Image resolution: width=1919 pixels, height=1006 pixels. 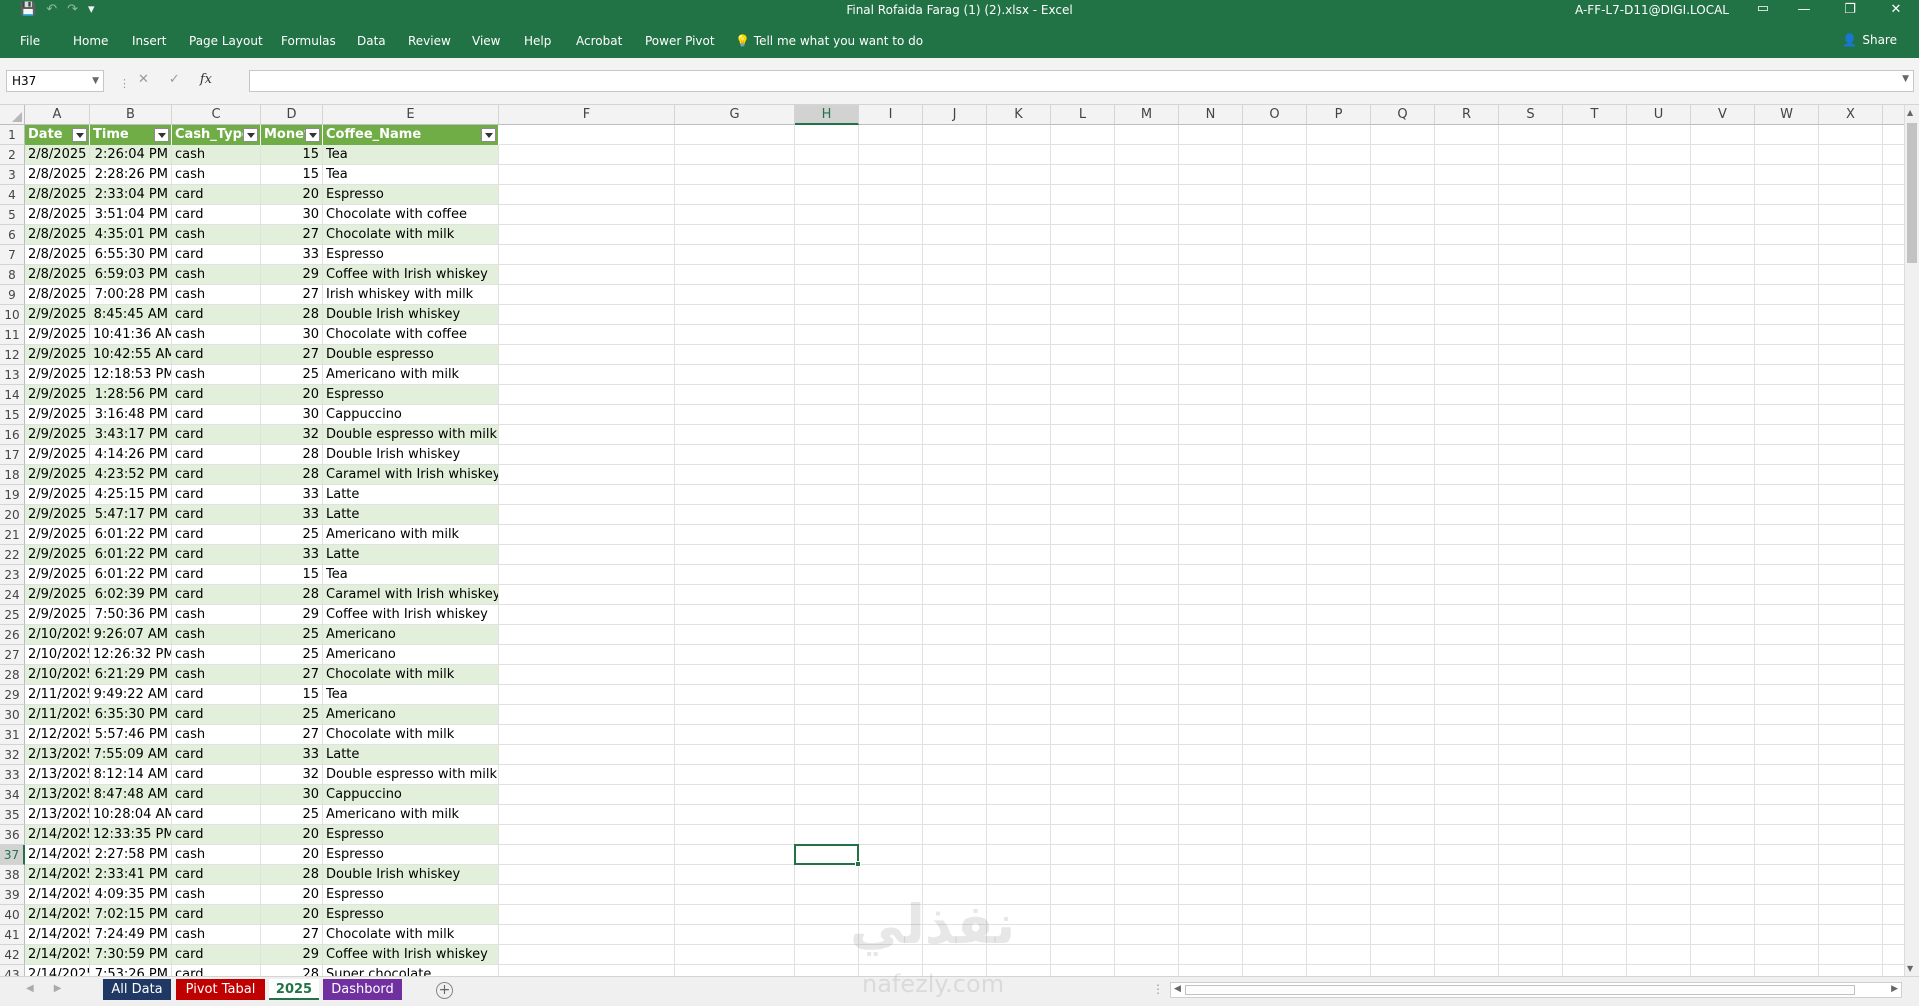 I want to click on name-box: H37 ▼, so click(x=55, y=81).